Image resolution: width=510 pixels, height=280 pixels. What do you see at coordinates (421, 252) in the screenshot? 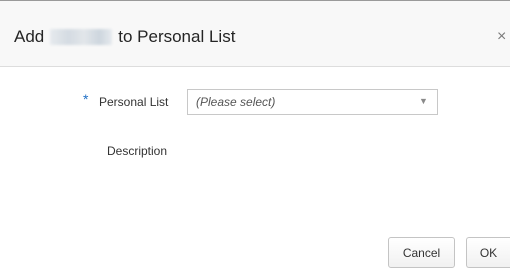
I see `cancel-button: Cancel` at bounding box center [421, 252].